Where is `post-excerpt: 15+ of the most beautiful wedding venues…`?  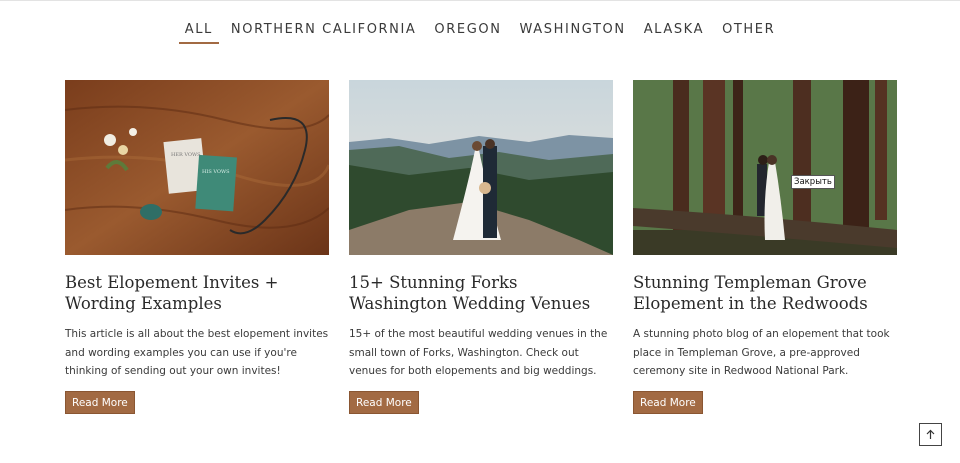
post-excerpt: 15+ of the most beautiful wedding venues… is located at coordinates (478, 352).